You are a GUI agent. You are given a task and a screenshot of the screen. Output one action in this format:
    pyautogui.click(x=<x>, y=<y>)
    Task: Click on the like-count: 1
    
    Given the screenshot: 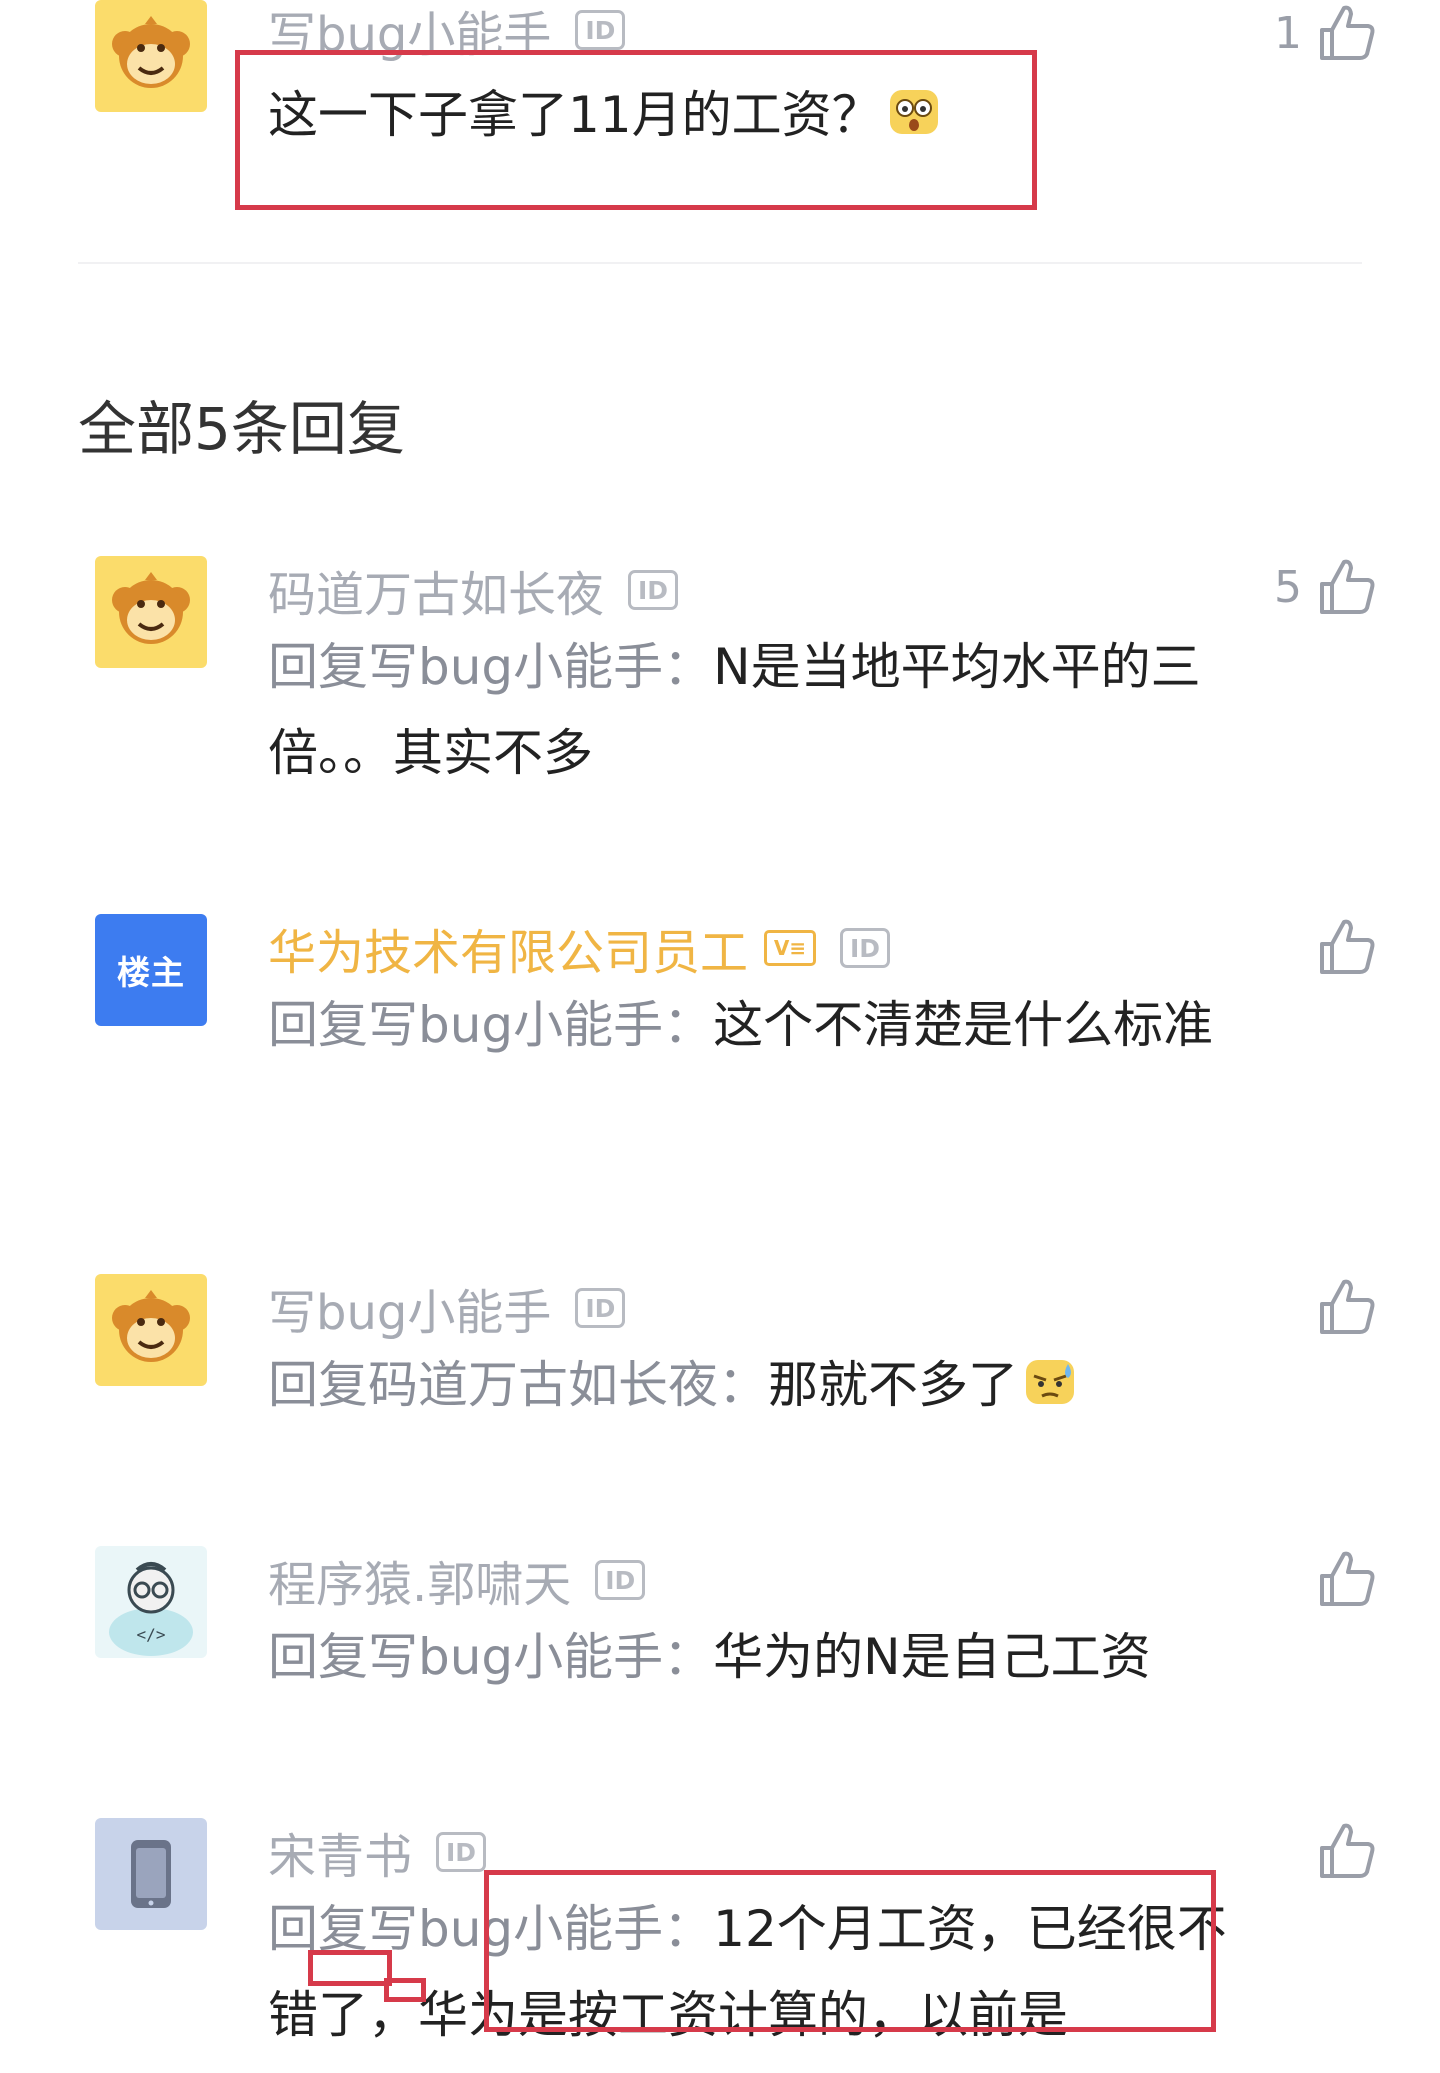 What is the action you would take?
    pyautogui.click(x=1288, y=33)
    